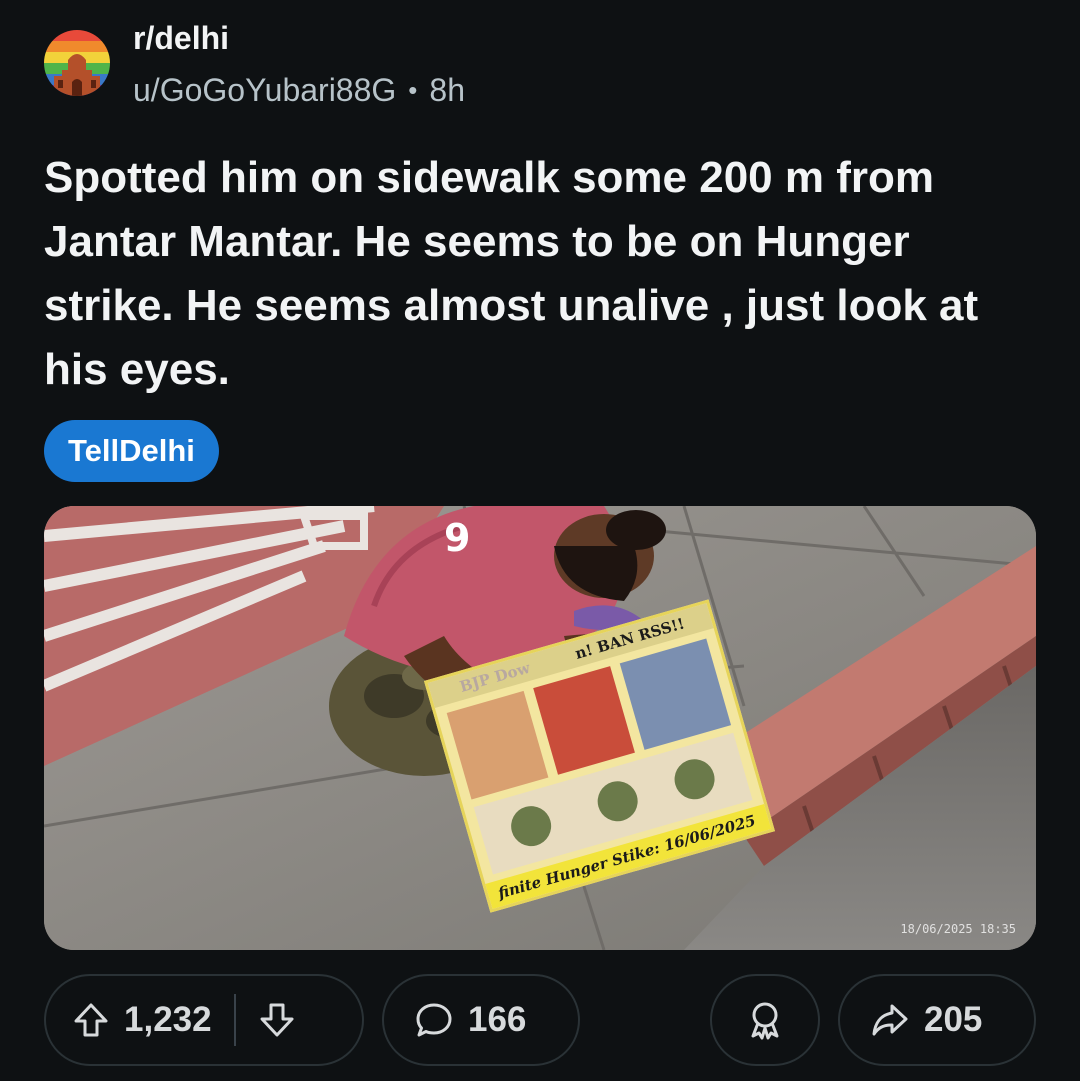  What do you see at coordinates (168, 1019) in the screenshot?
I see `upvote-count: 1,232` at bounding box center [168, 1019].